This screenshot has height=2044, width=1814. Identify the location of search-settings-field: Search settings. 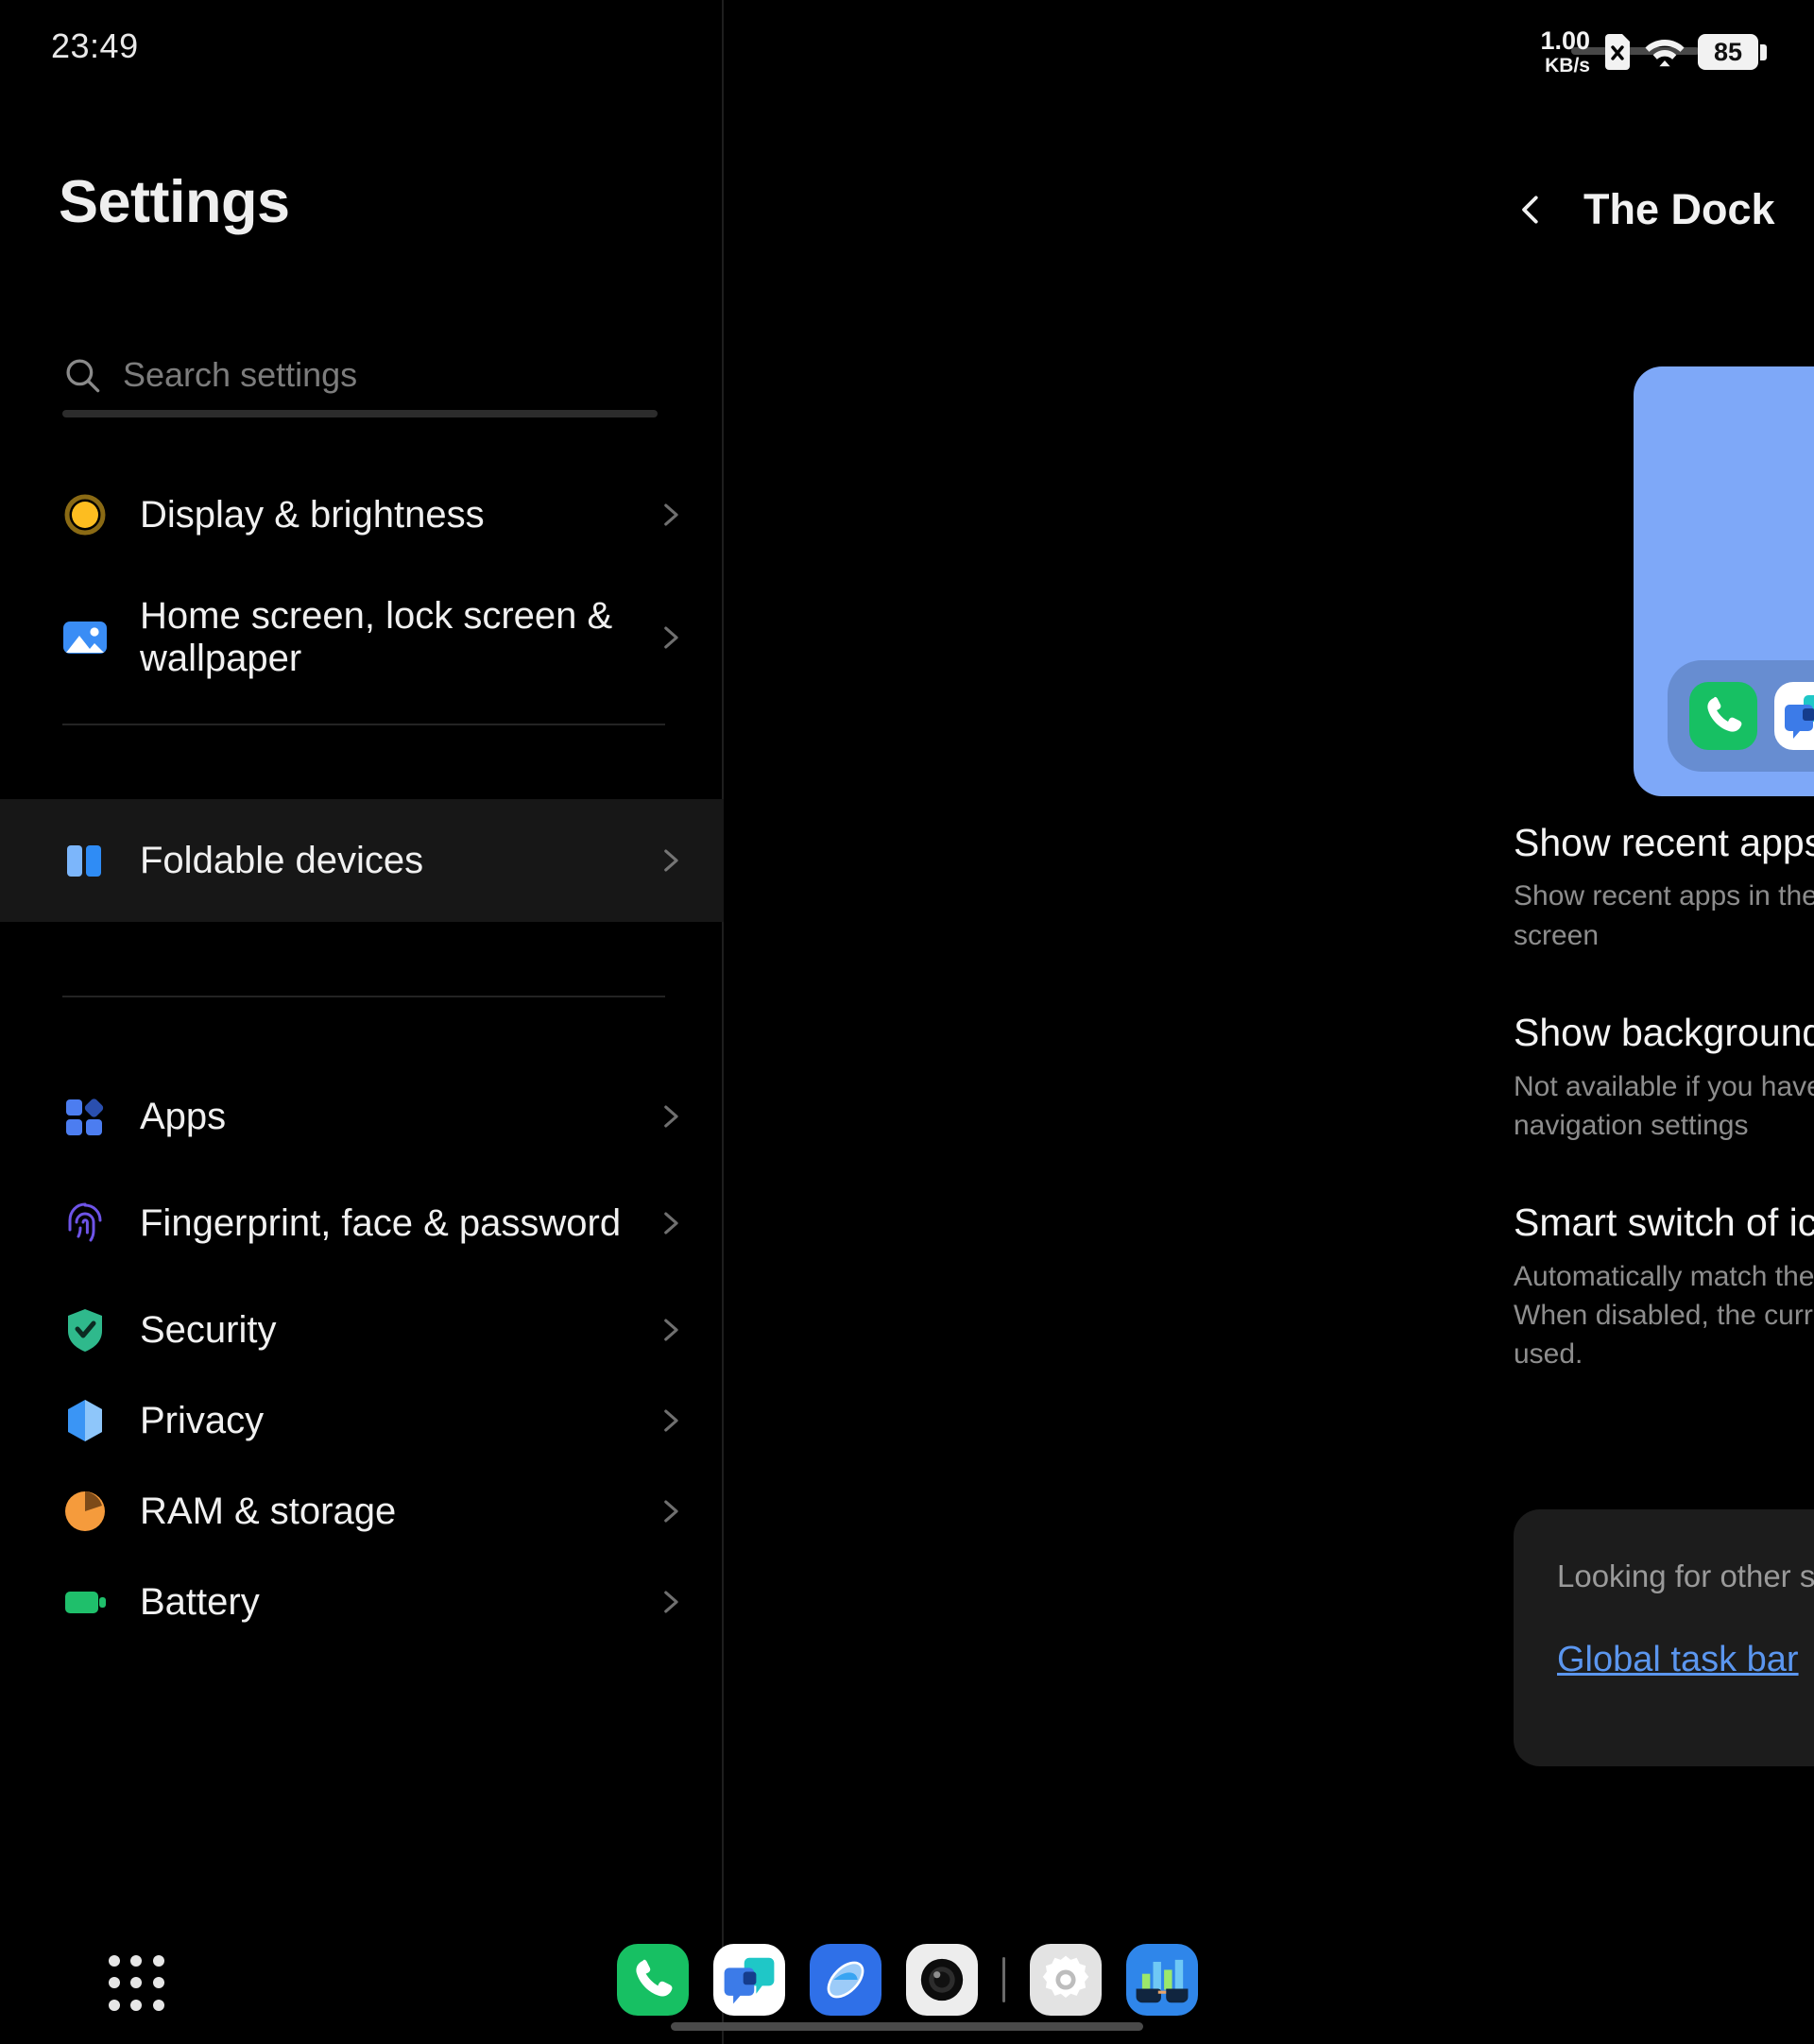
(360, 385).